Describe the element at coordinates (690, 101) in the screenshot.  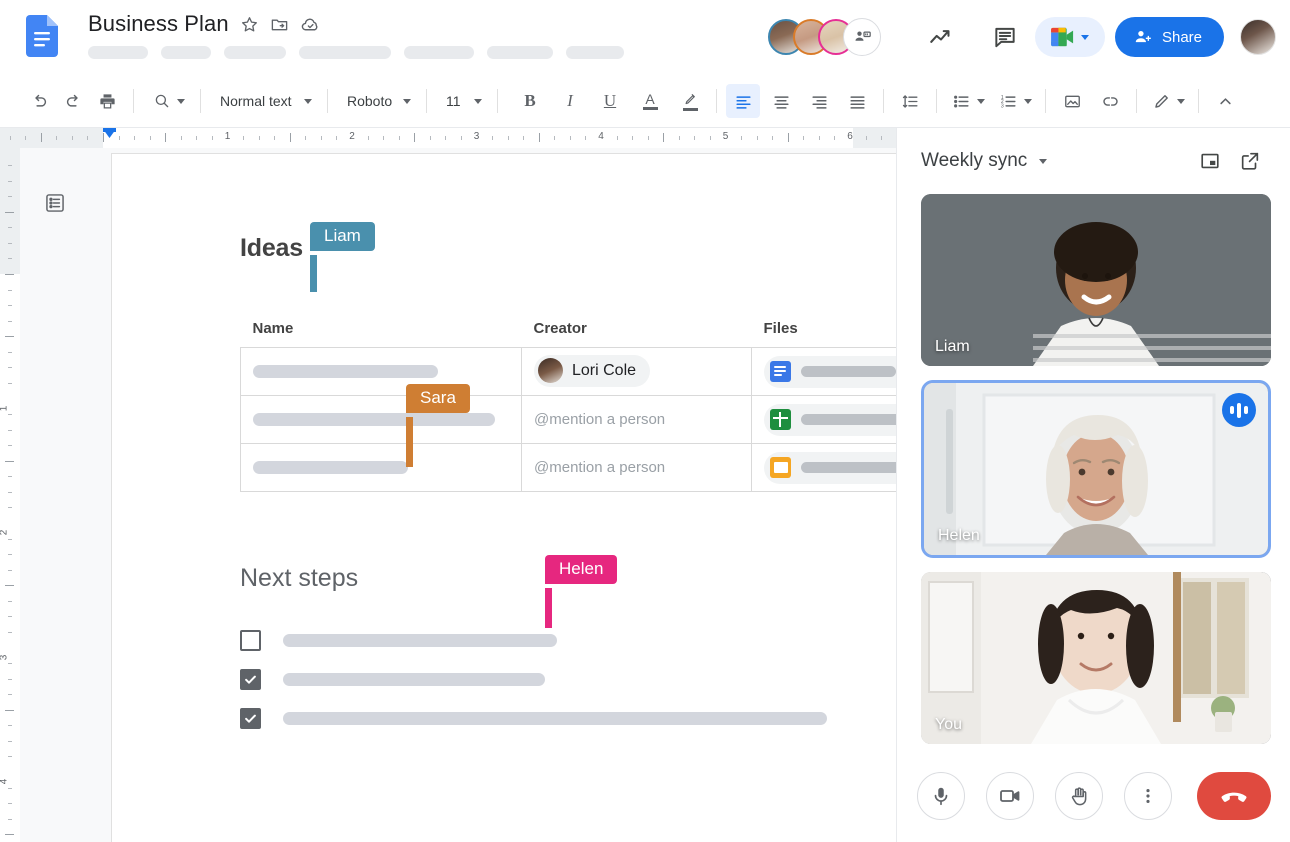
I see `highlight-pen-icon` at that location.